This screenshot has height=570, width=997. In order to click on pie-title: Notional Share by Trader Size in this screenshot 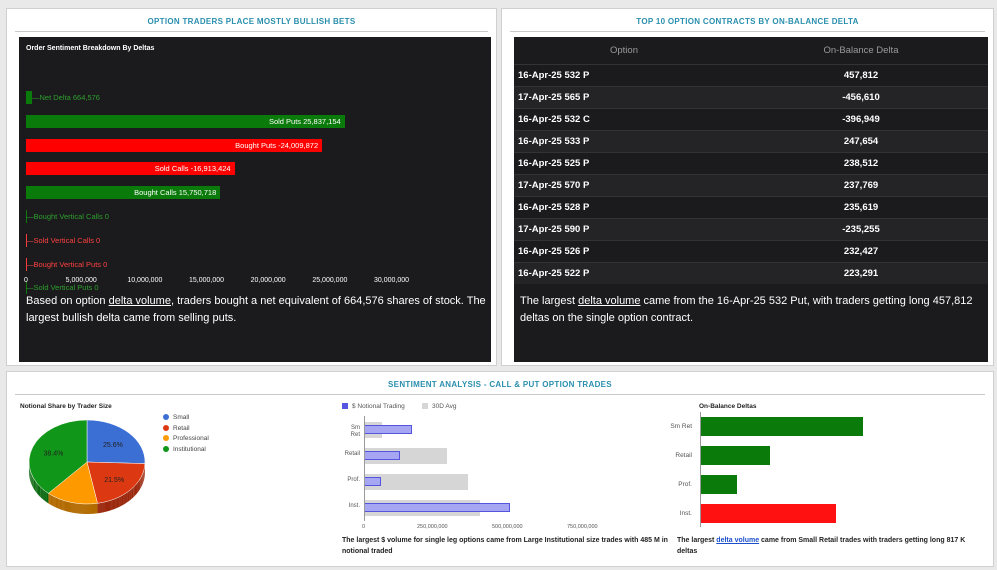, I will do `click(66, 406)`.